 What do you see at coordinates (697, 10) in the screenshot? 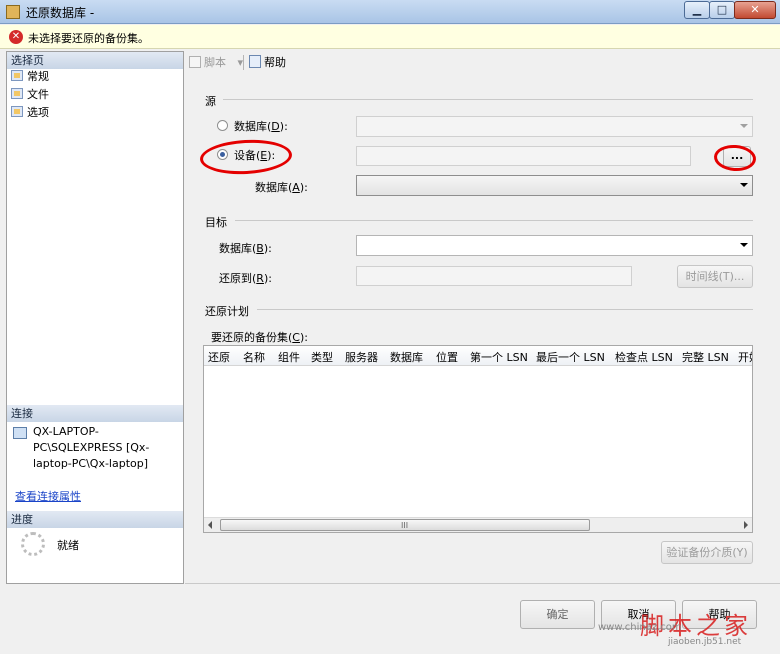
I see `minimize-button: ▁` at bounding box center [697, 10].